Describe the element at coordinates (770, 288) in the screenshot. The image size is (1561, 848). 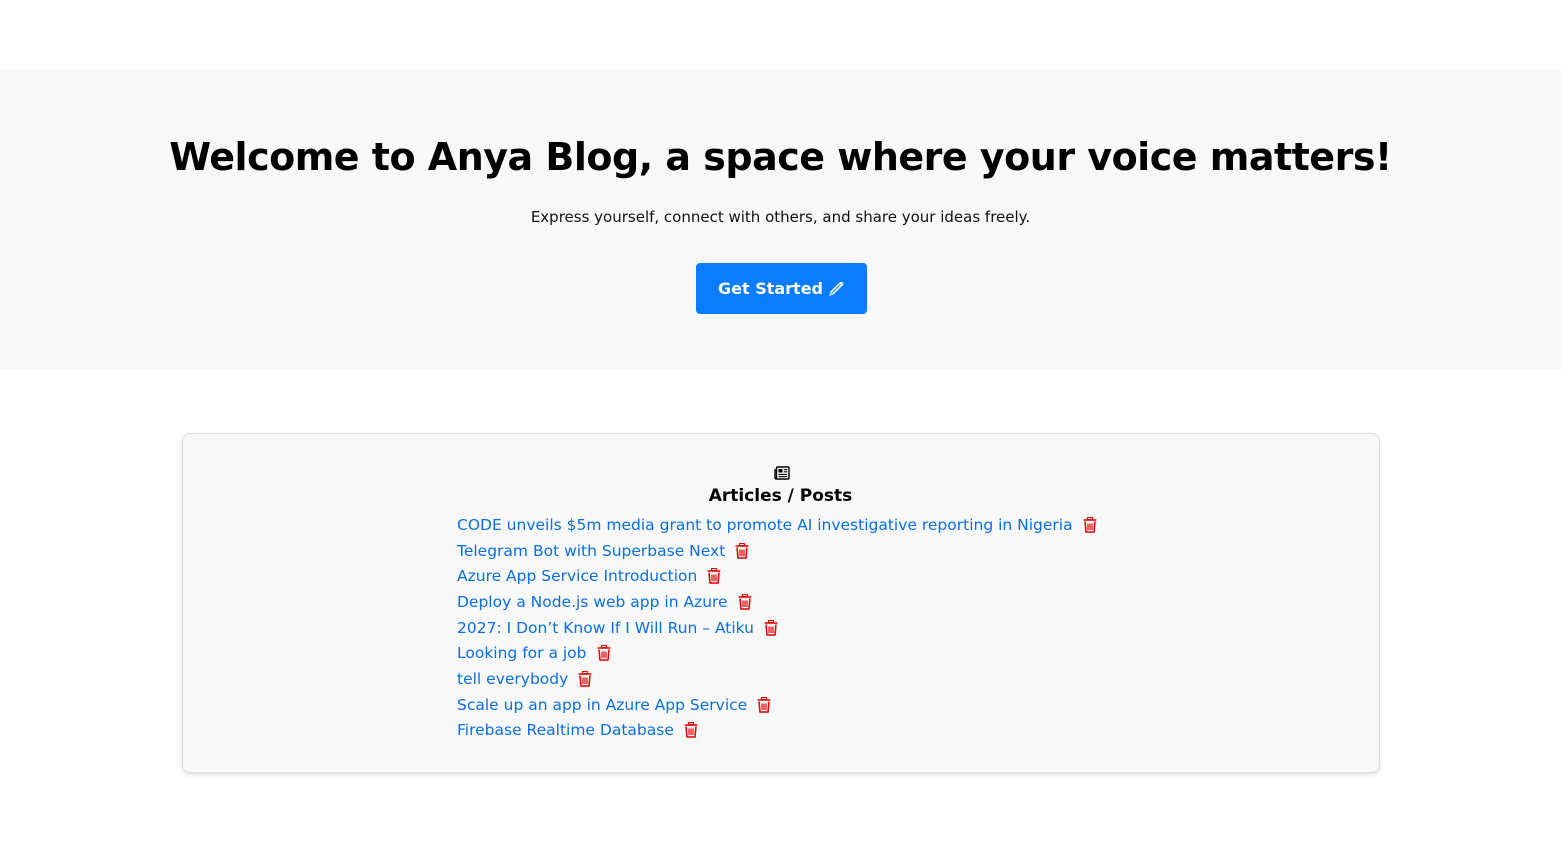
I see `get-started-label: Get Started` at that location.